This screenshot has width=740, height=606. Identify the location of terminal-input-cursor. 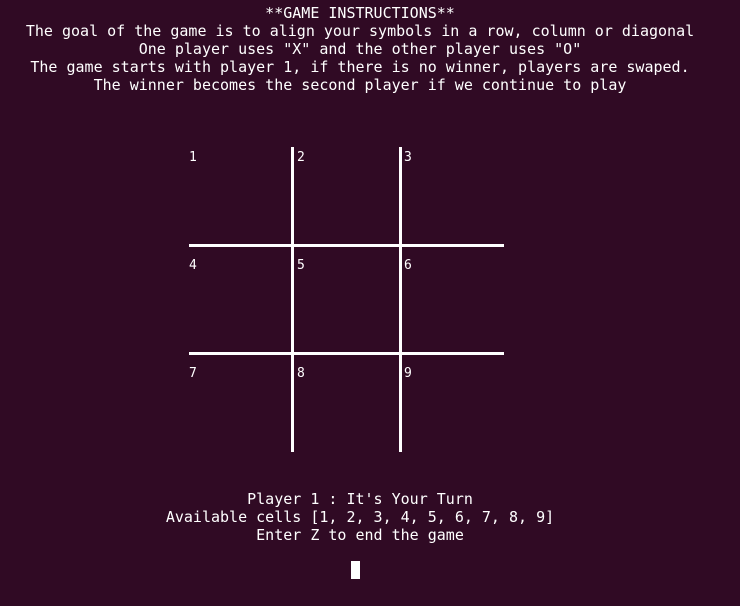
(355, 570).